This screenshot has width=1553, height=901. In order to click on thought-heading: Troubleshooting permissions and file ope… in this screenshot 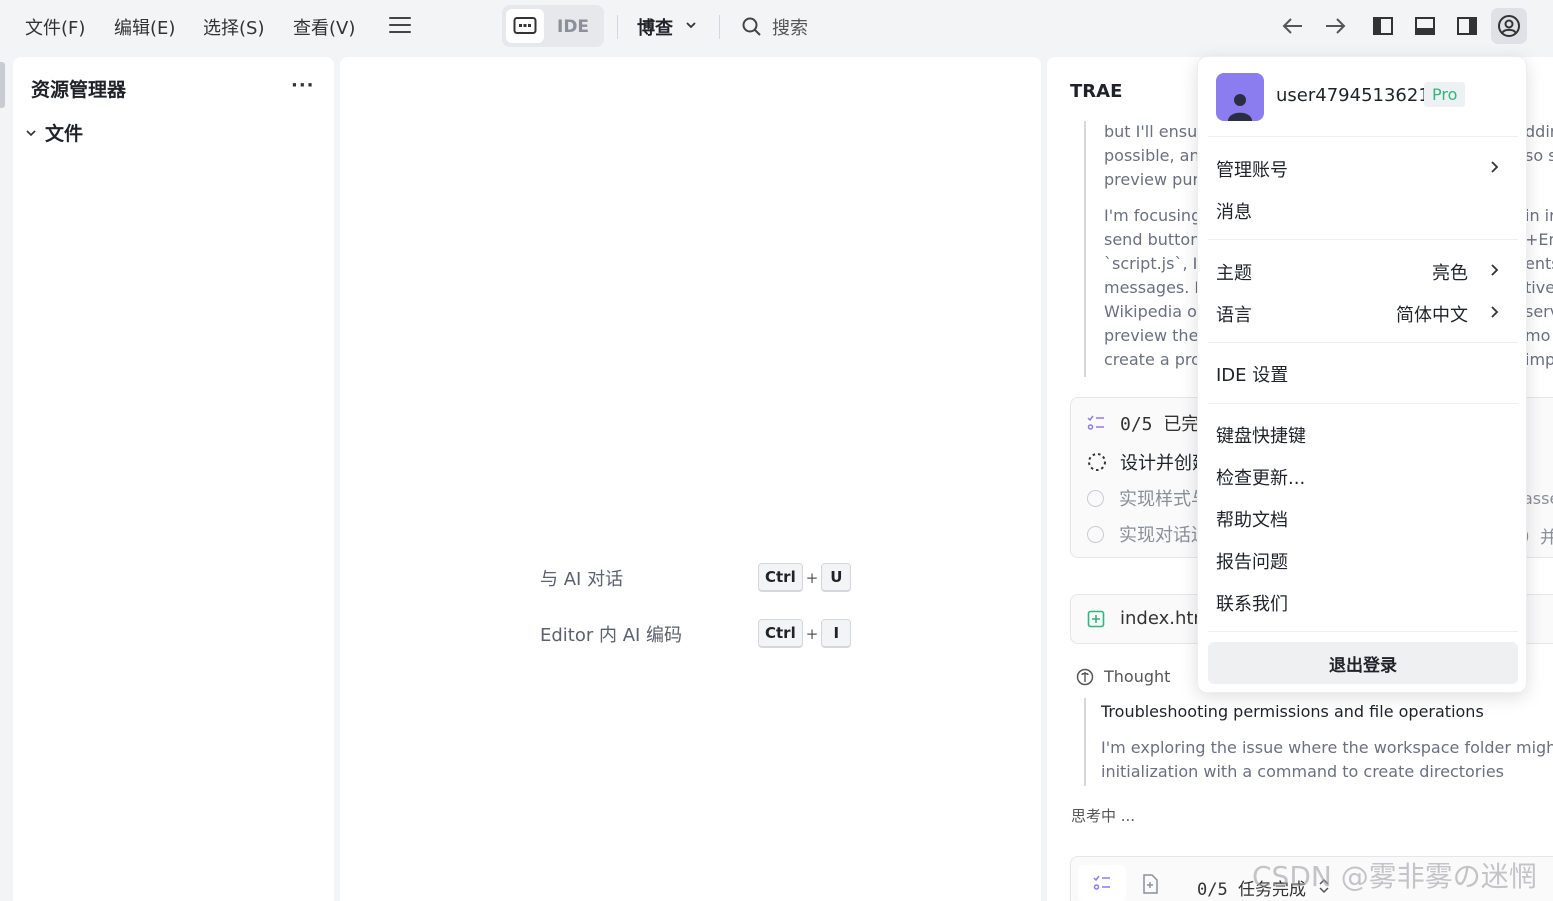, I will do `click(1292, 711)`.